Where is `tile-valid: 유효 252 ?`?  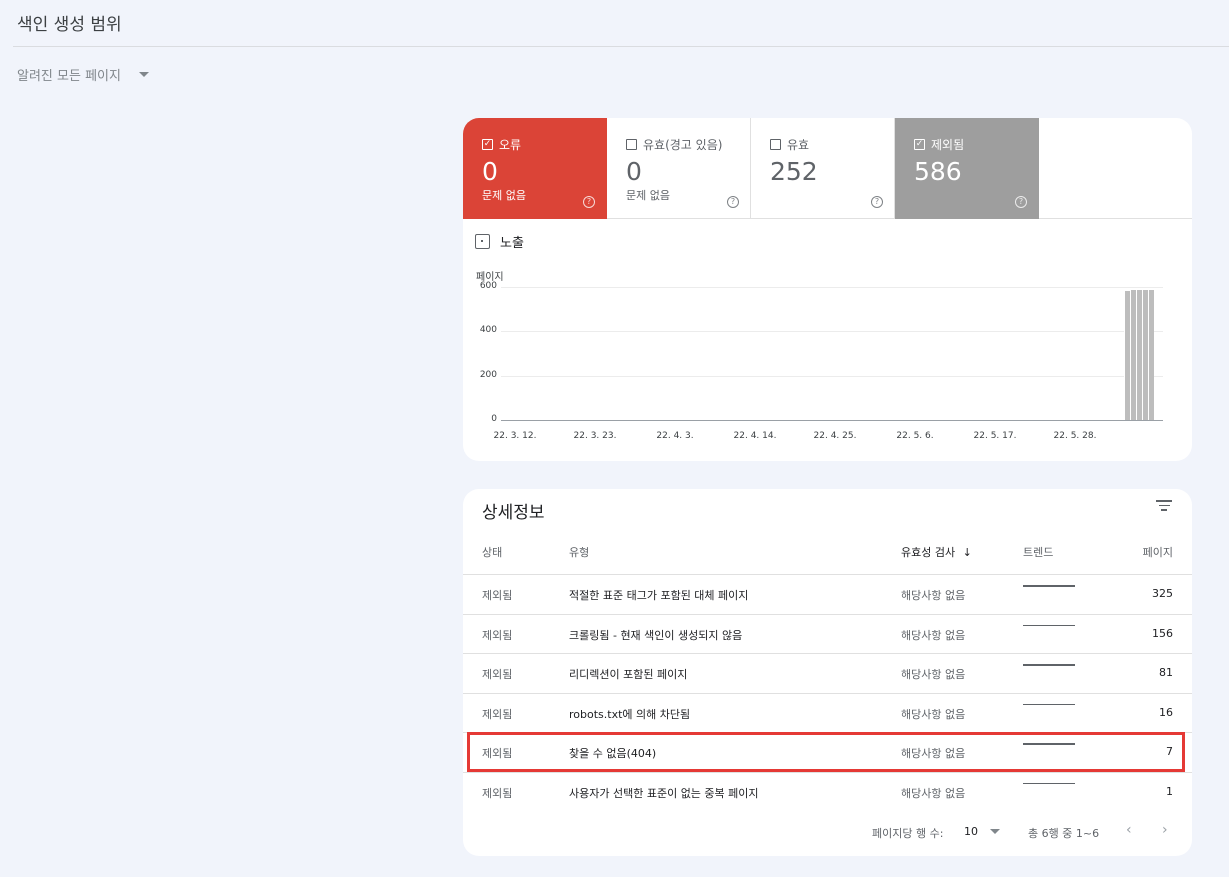
tile-valid: 유효 252 ? is located at coordinates (823, 168).